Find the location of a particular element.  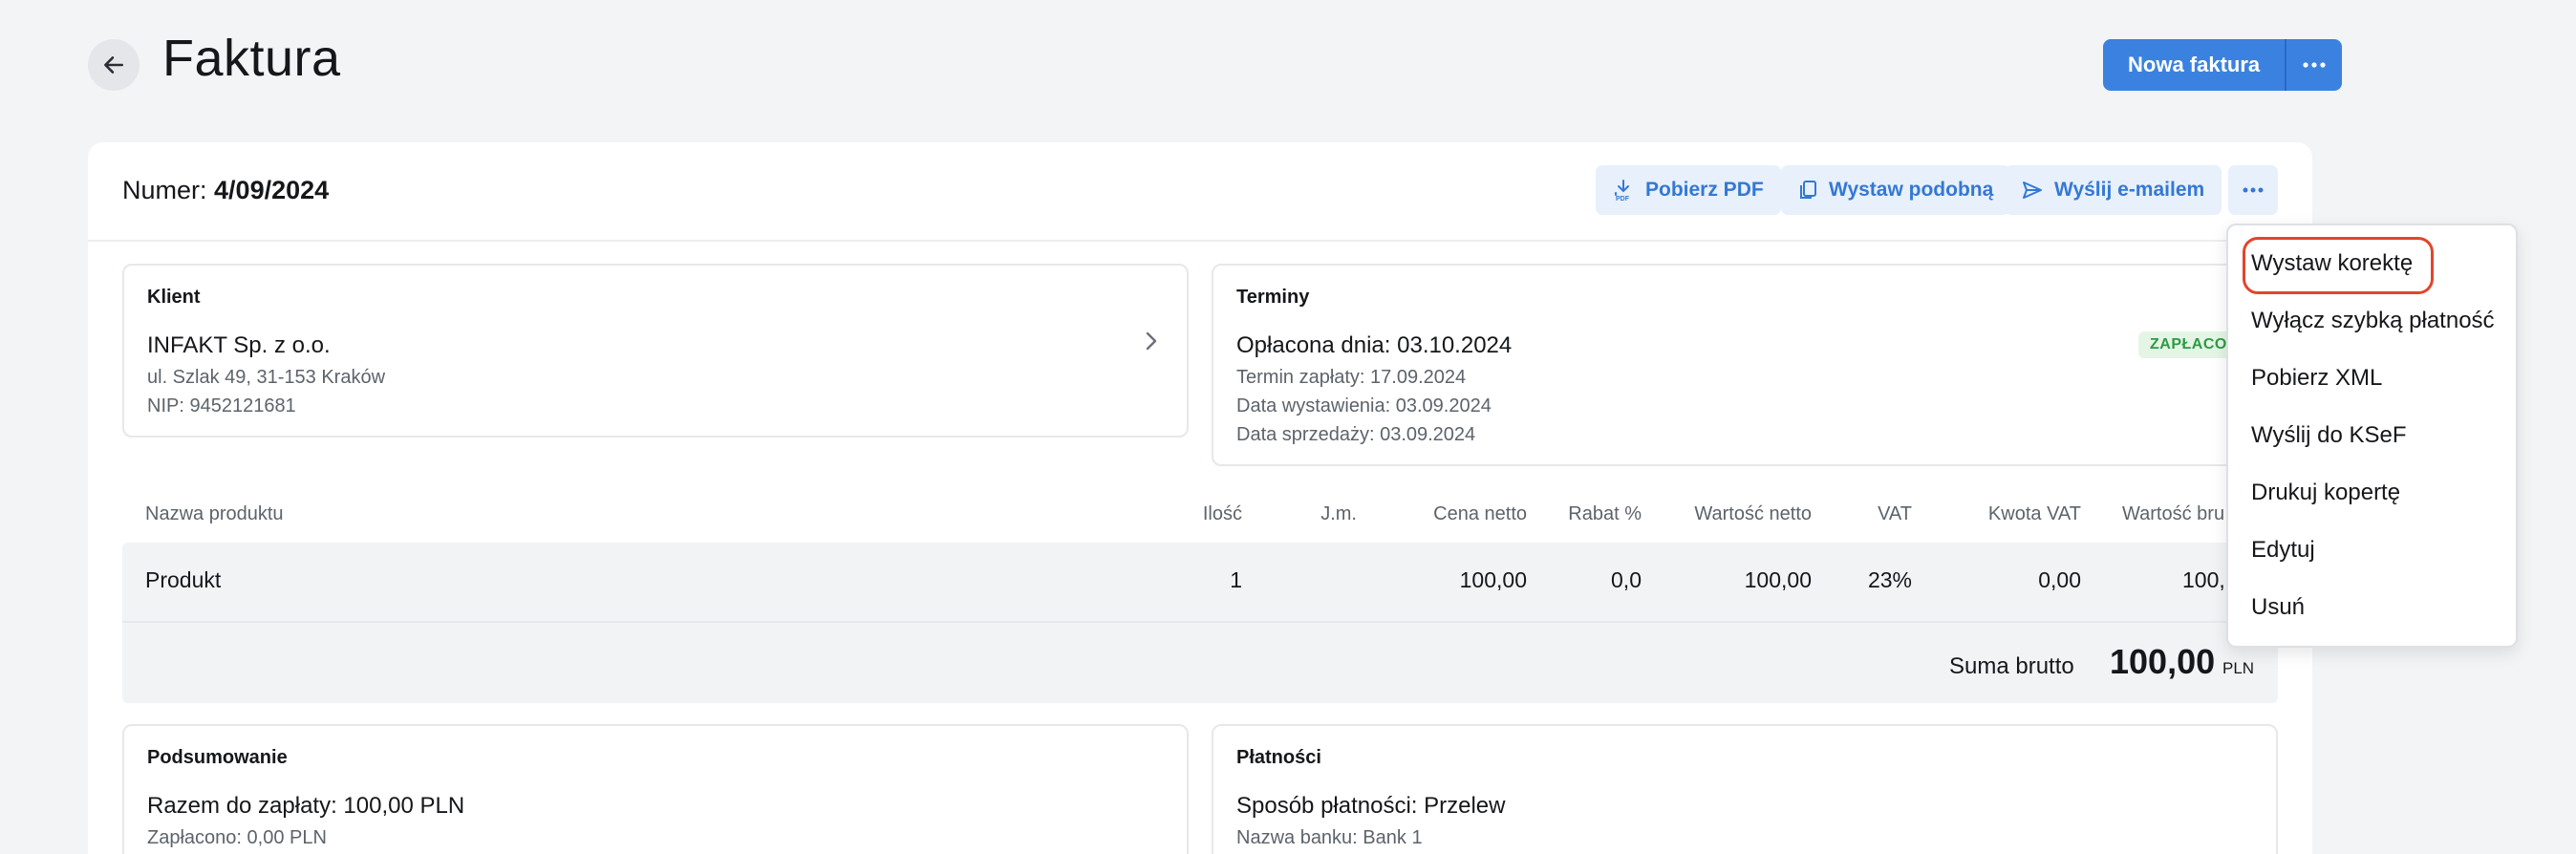

cell-qty: 1 is located at coordinates (1236, 580).